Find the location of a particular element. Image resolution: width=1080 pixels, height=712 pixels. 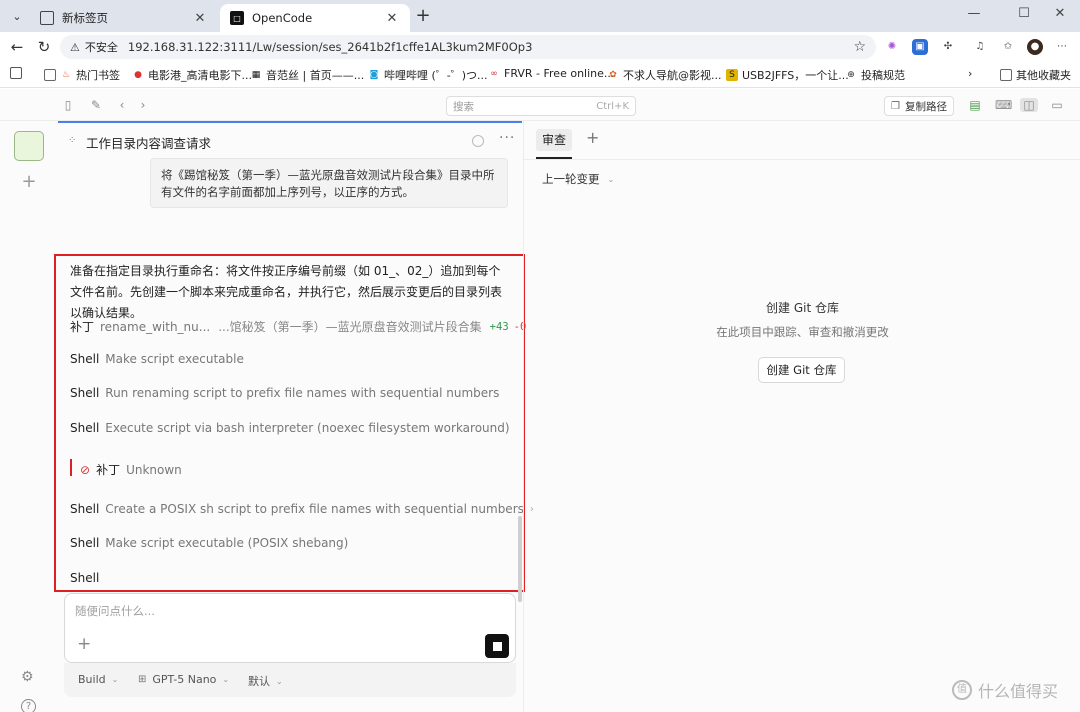

extension-user-icon: ▣ is located at coordinates (920, 47).